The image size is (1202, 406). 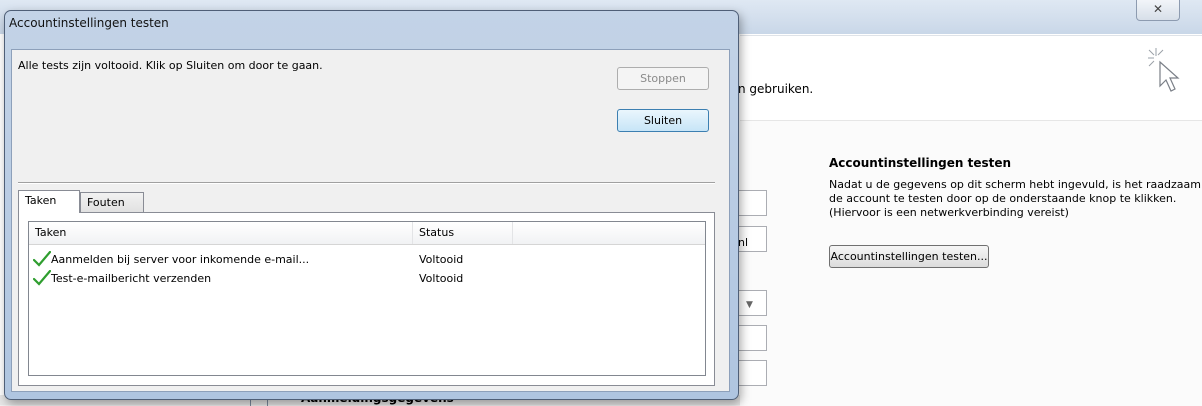 I want to click on test-settings-heading: Accountinstellingen testen, so click(x=920, y=163).